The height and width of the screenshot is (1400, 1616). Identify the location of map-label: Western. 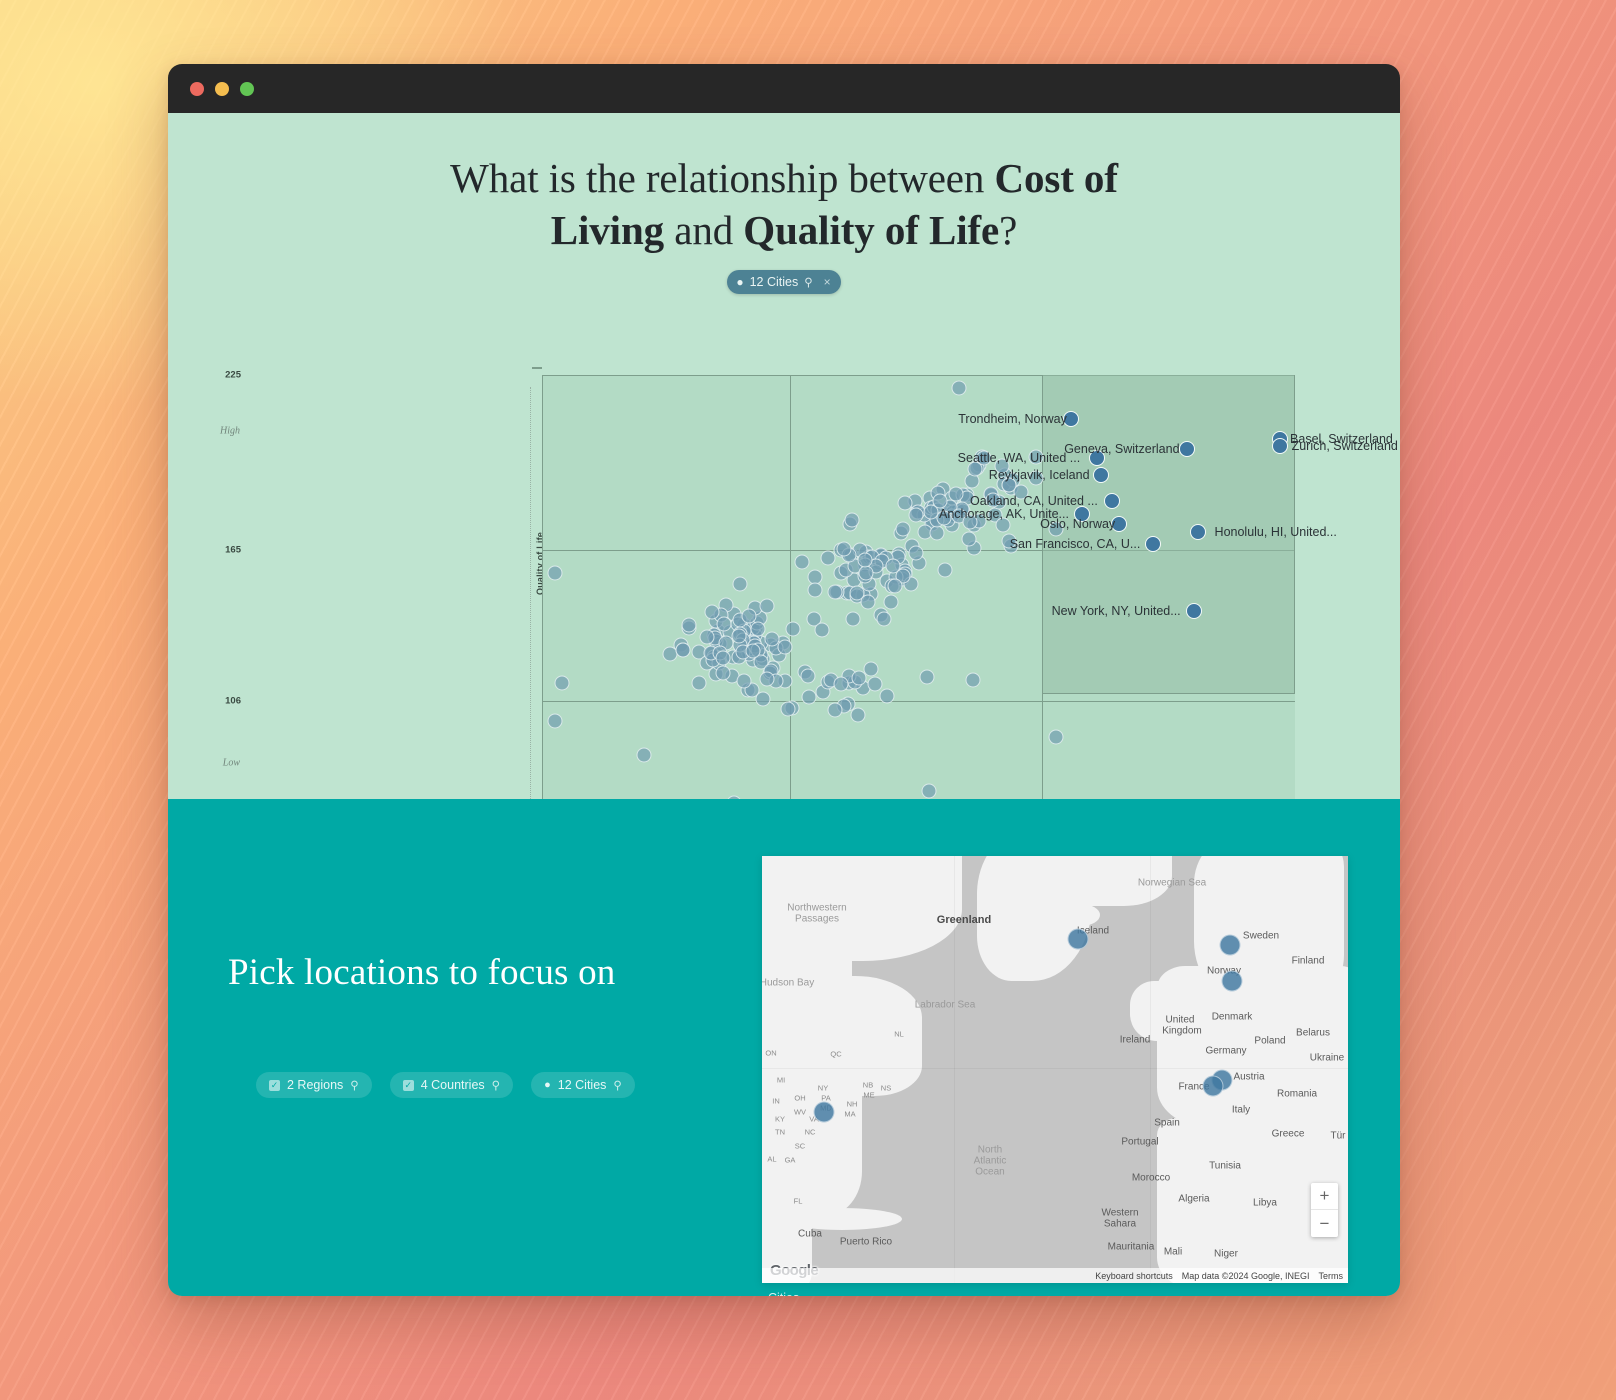
(1120, 1213).